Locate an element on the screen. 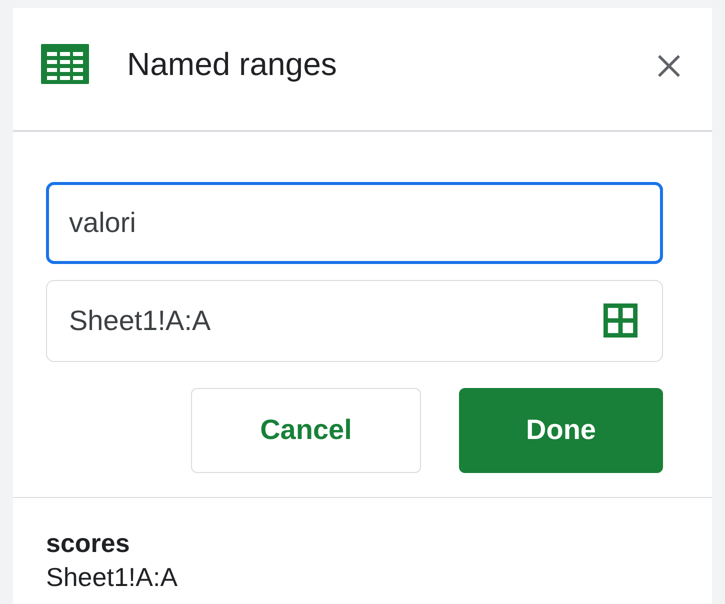 The image size is (725, 604). cancel-button: Cancel is located at coordinates (306, 430).